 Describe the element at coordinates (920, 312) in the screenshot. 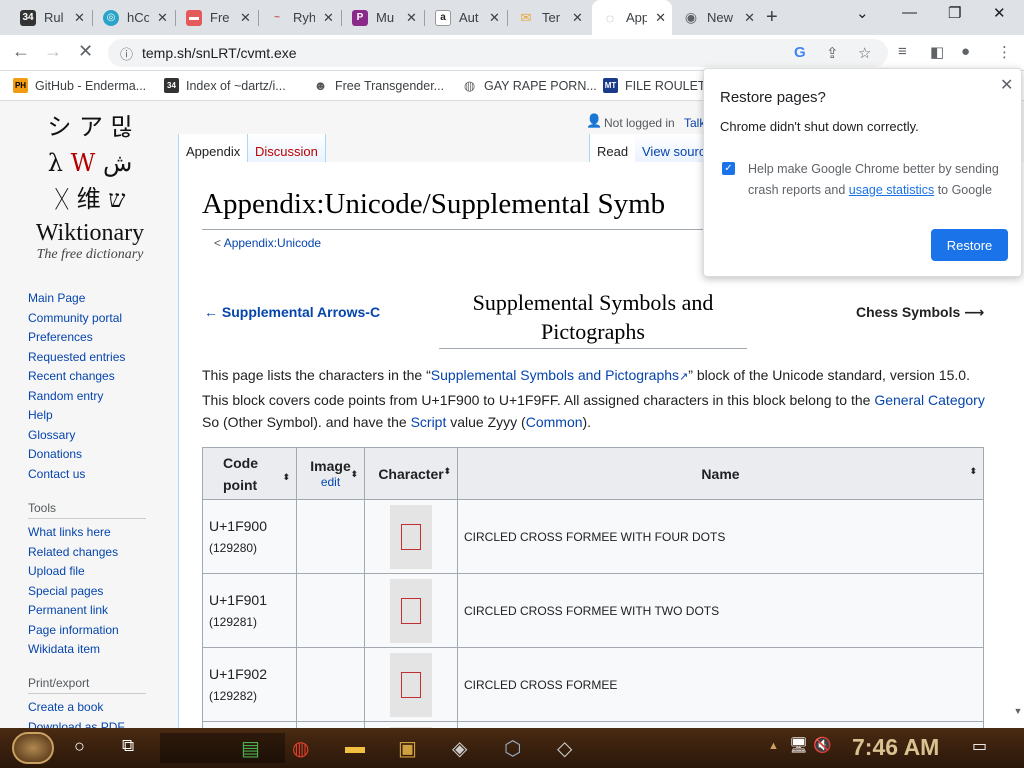

I see `next-block-link: Chess Symbols ⟶` at that location.